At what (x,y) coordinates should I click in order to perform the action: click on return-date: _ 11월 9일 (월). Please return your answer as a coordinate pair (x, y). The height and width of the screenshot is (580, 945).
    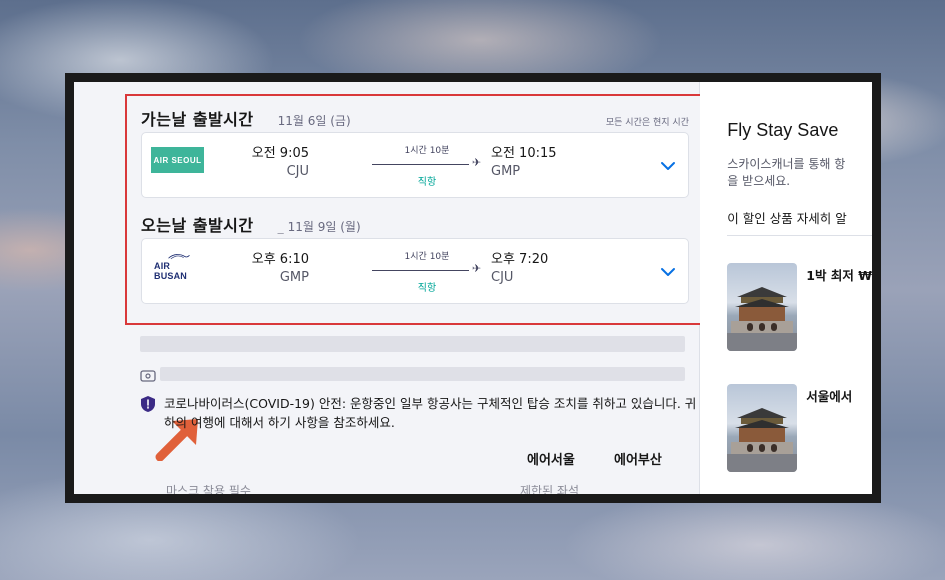
    Looking at the image, I should click on (319, 226).